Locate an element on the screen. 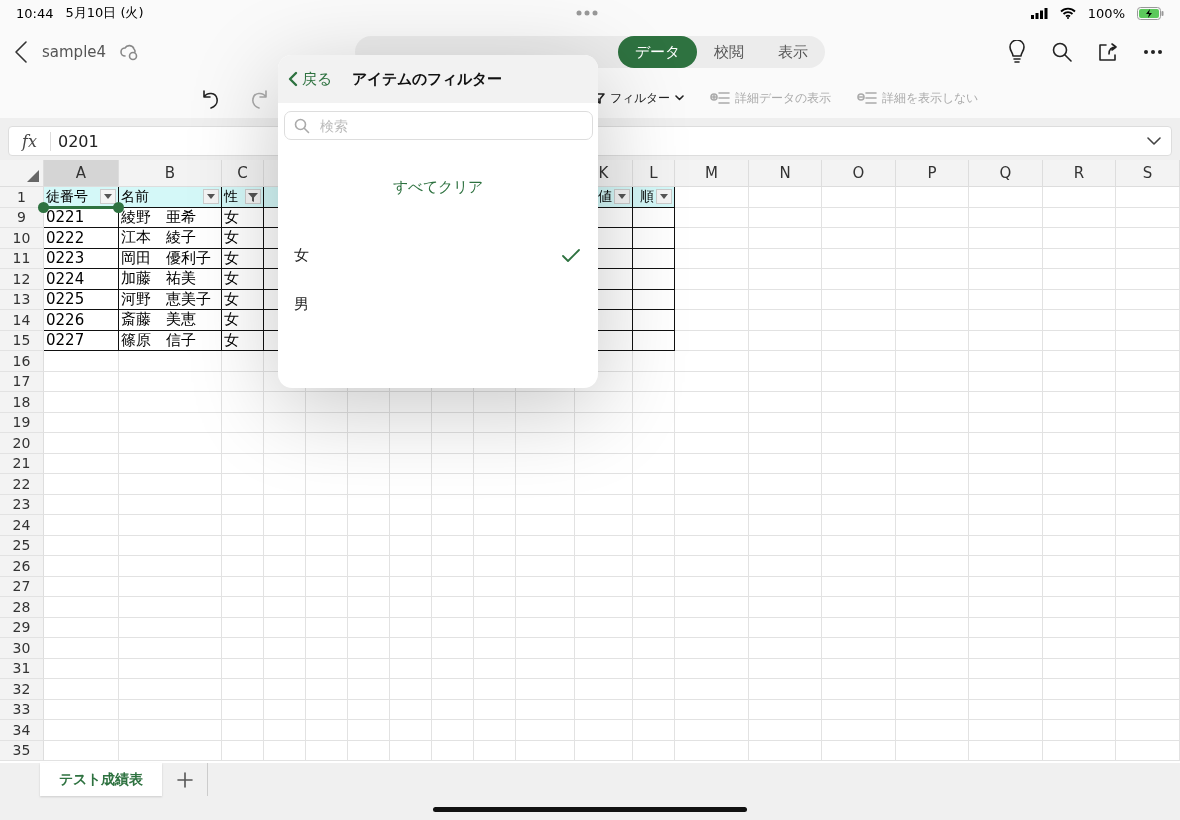 Image resolution: width=1180 pixels, height=820 pixels. table-cell: 0226 is located at coordinates (81, 320).